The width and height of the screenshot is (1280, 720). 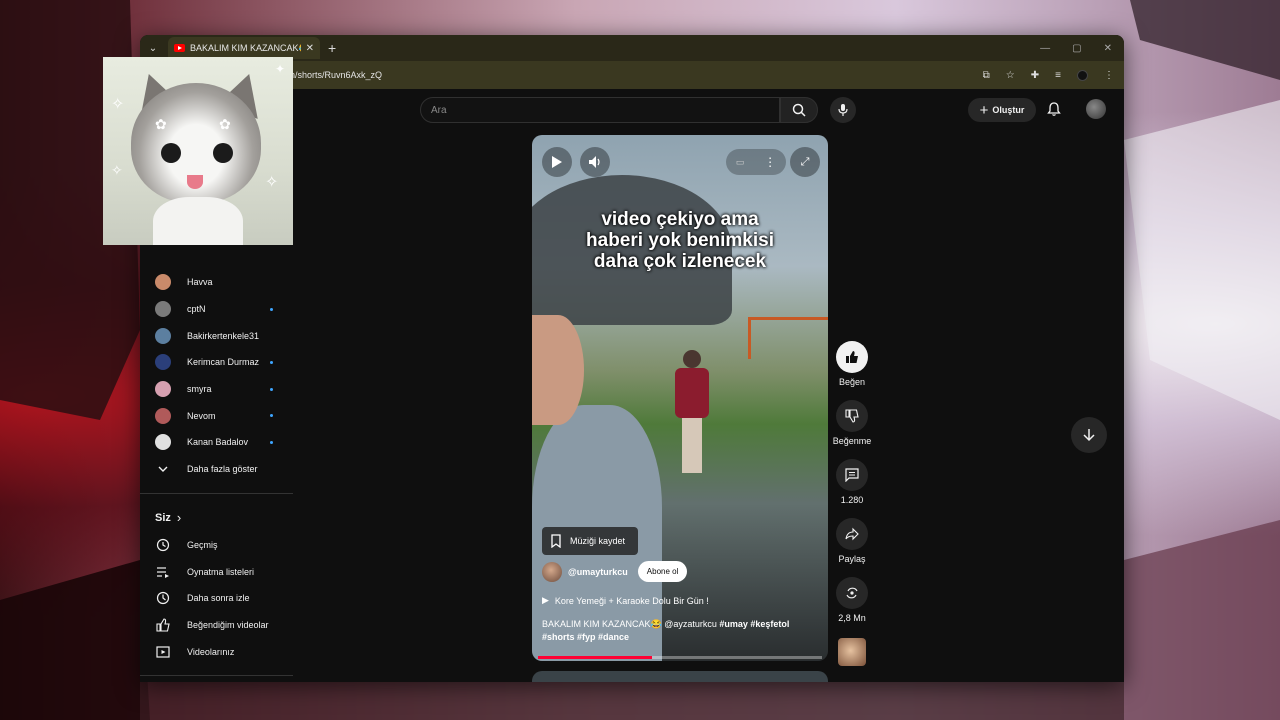 I want to click on tab-title: BAKALIM KIM KAZANCAK😂 @, so click(x=245, y=47).